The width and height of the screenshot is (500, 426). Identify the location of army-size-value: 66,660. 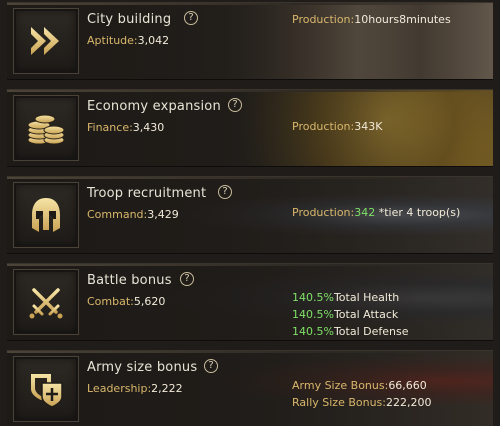
(407, 385).